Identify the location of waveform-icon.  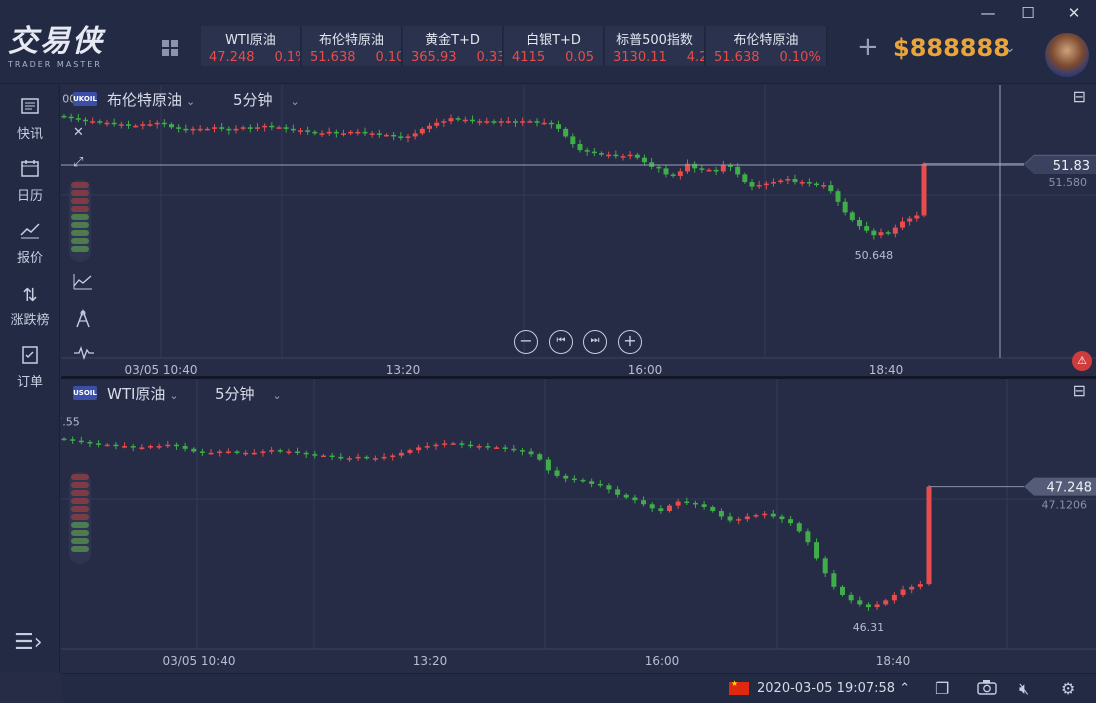
(84, 354).